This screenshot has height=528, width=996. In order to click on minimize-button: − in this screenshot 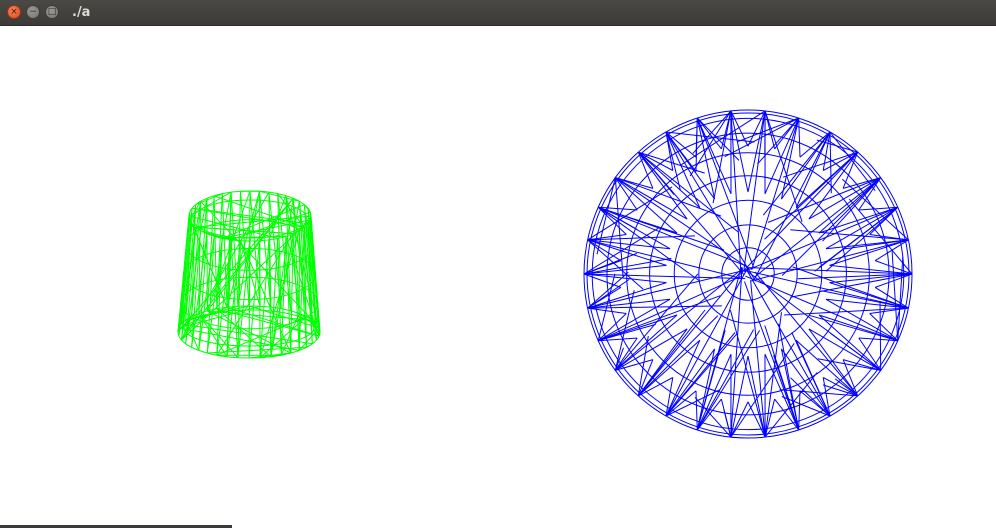, I will do `click(33, 12)`.